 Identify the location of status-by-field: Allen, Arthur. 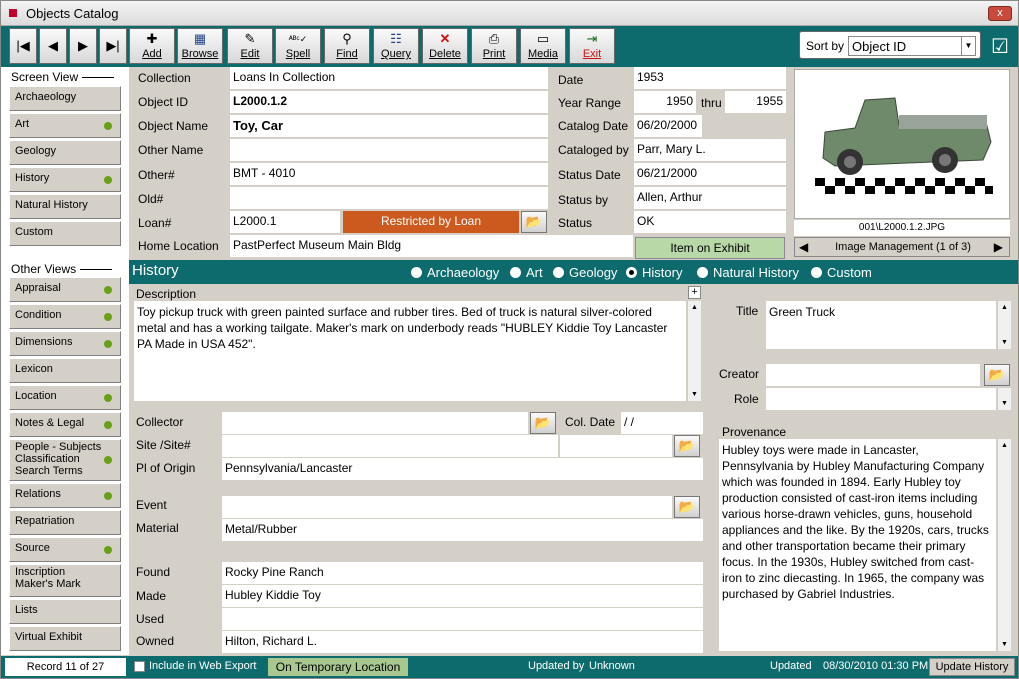
(710, 198).